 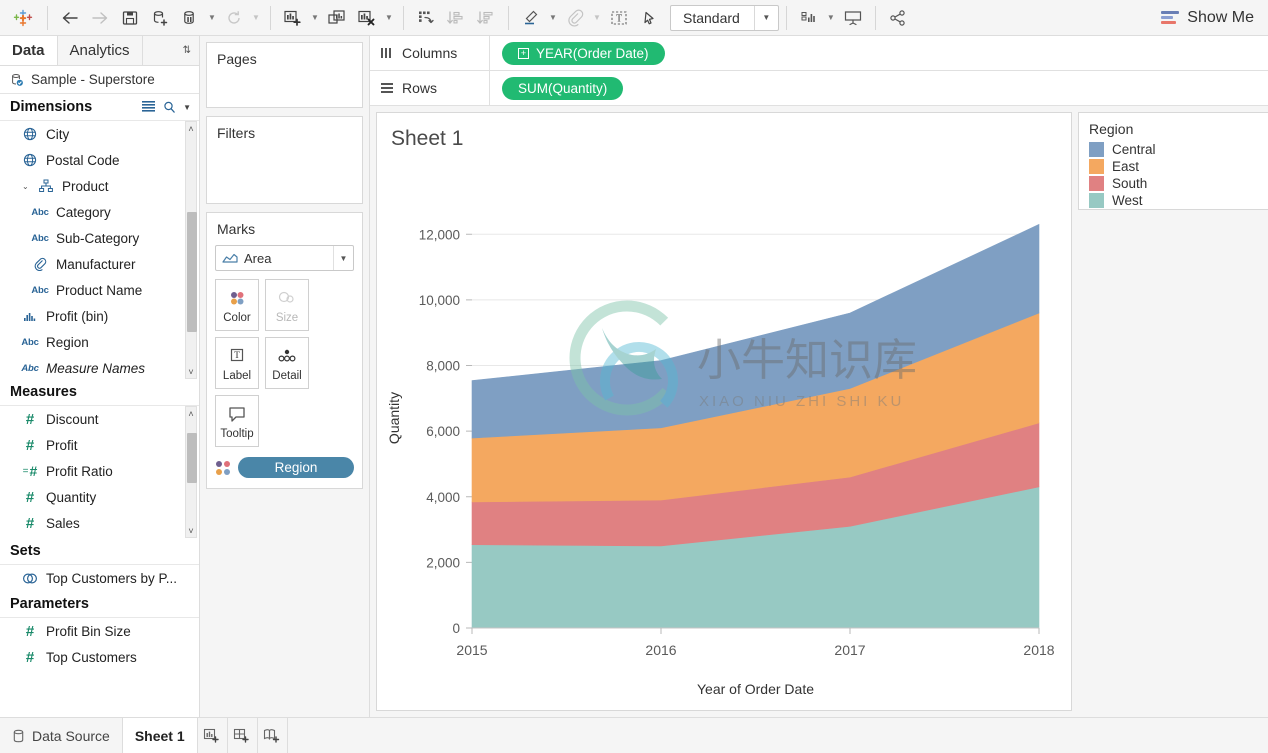 What do you see at coordinates (898, 18) in the screenshot?
I see `share-workbook-icon` at bounding box center [898, 18].